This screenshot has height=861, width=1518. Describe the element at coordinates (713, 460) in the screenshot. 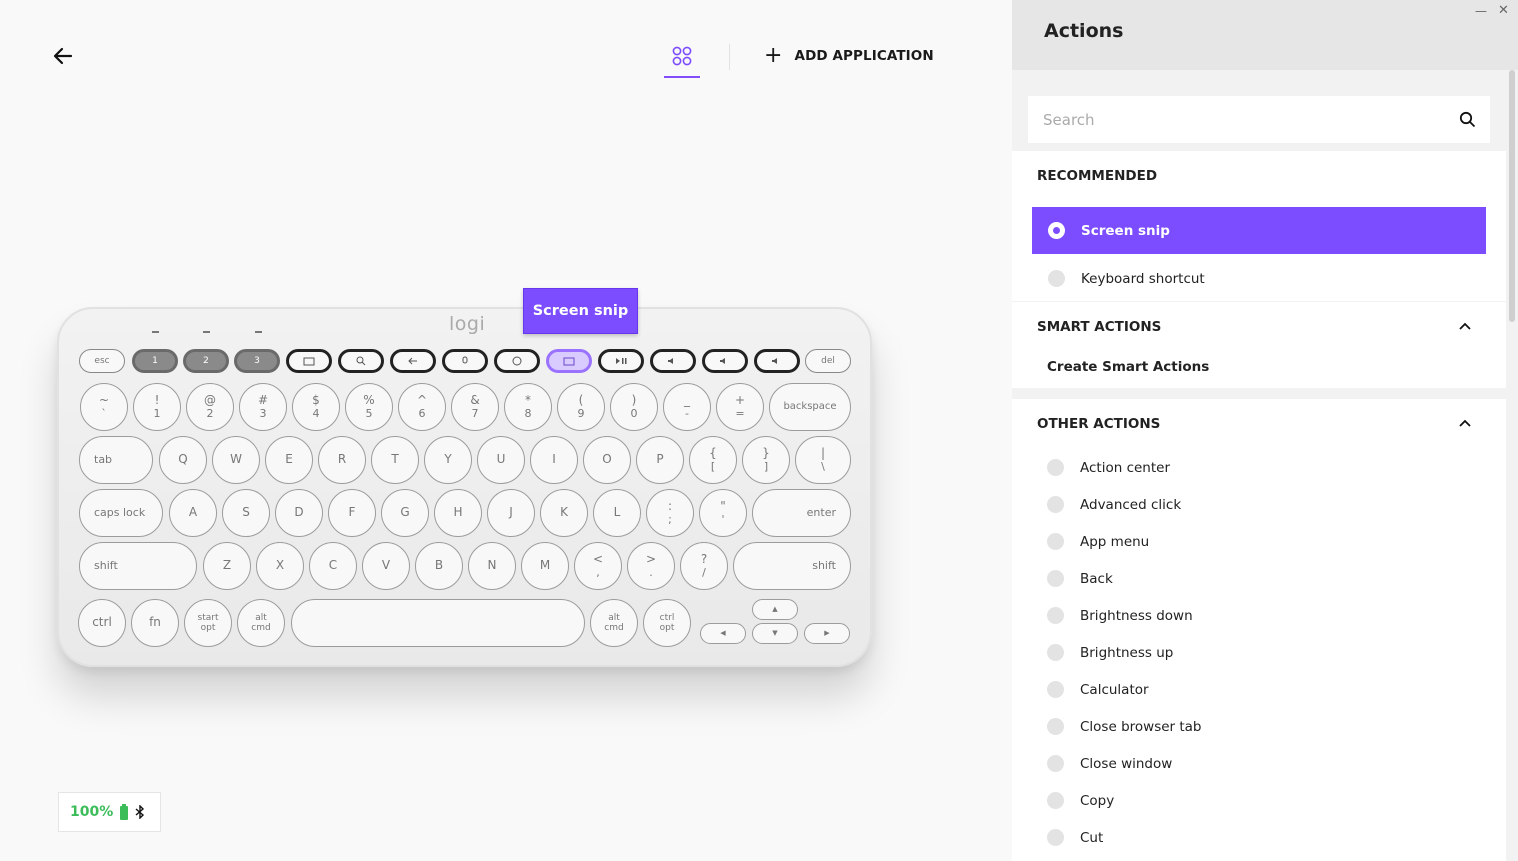

I see `key-left-bracket: {[` at that location.